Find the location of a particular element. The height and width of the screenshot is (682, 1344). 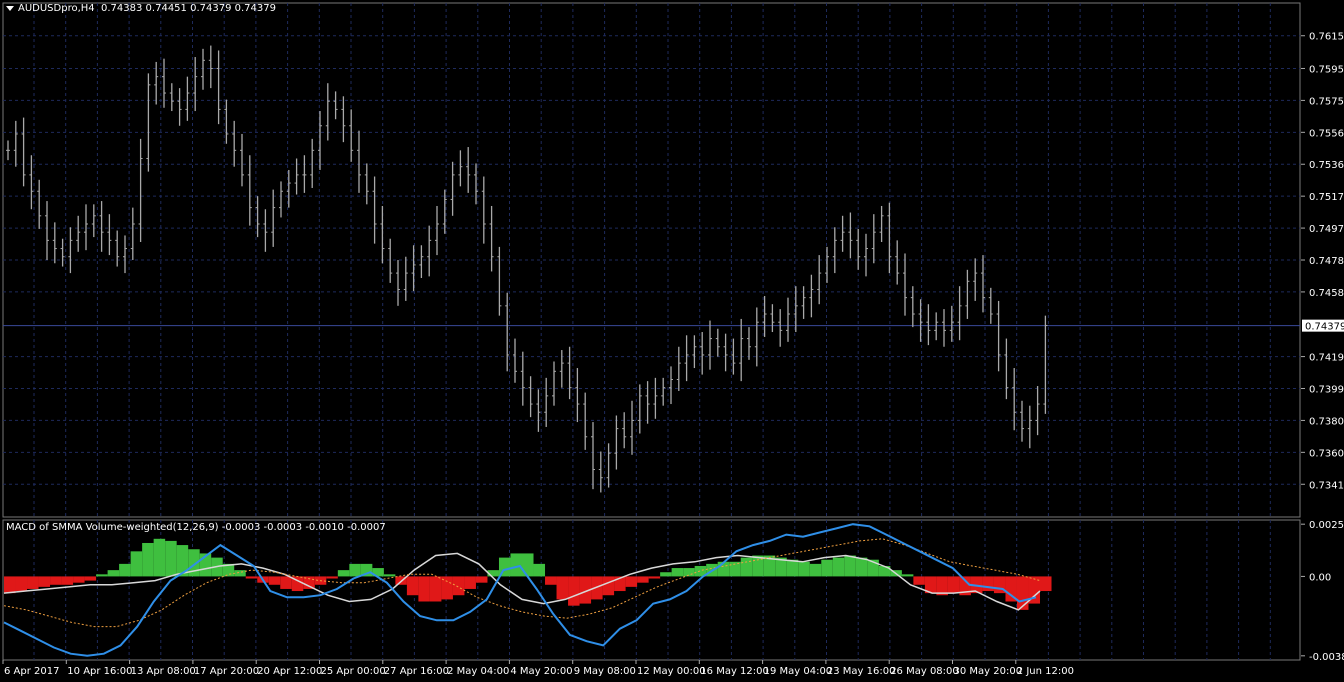

time-axis-label: 2 Jun 12:00 is located at coordinates (1045, 671).